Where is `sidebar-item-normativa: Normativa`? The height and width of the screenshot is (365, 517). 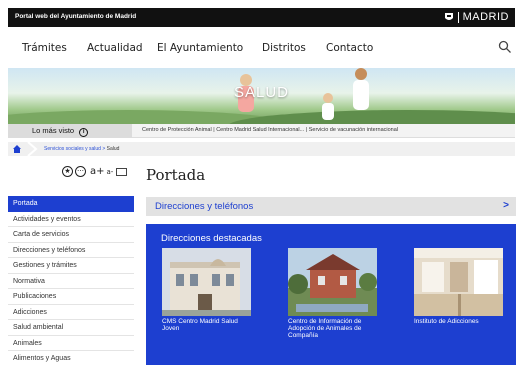 sidebar-item-normativa: Normativa is located at coordinates (71, 281).